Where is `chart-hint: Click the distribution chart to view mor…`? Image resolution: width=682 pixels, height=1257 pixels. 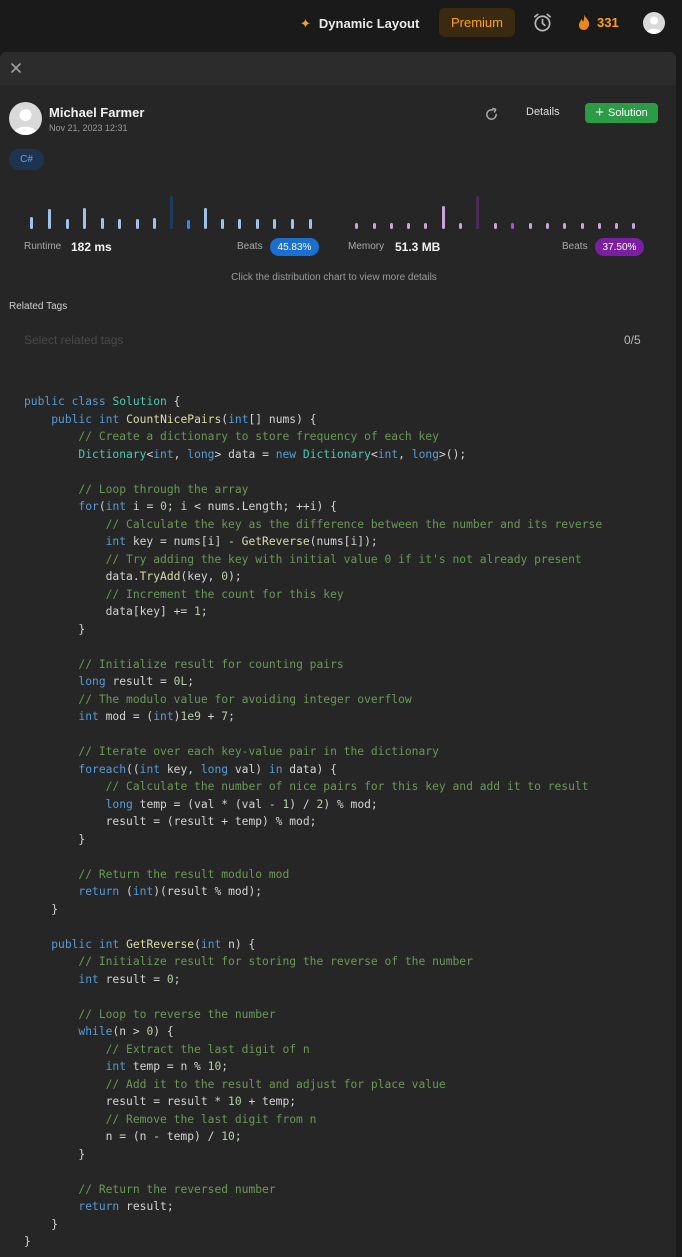 chart-hint: Click the distribution chart to view mor… is located at coordinates (334, 277).